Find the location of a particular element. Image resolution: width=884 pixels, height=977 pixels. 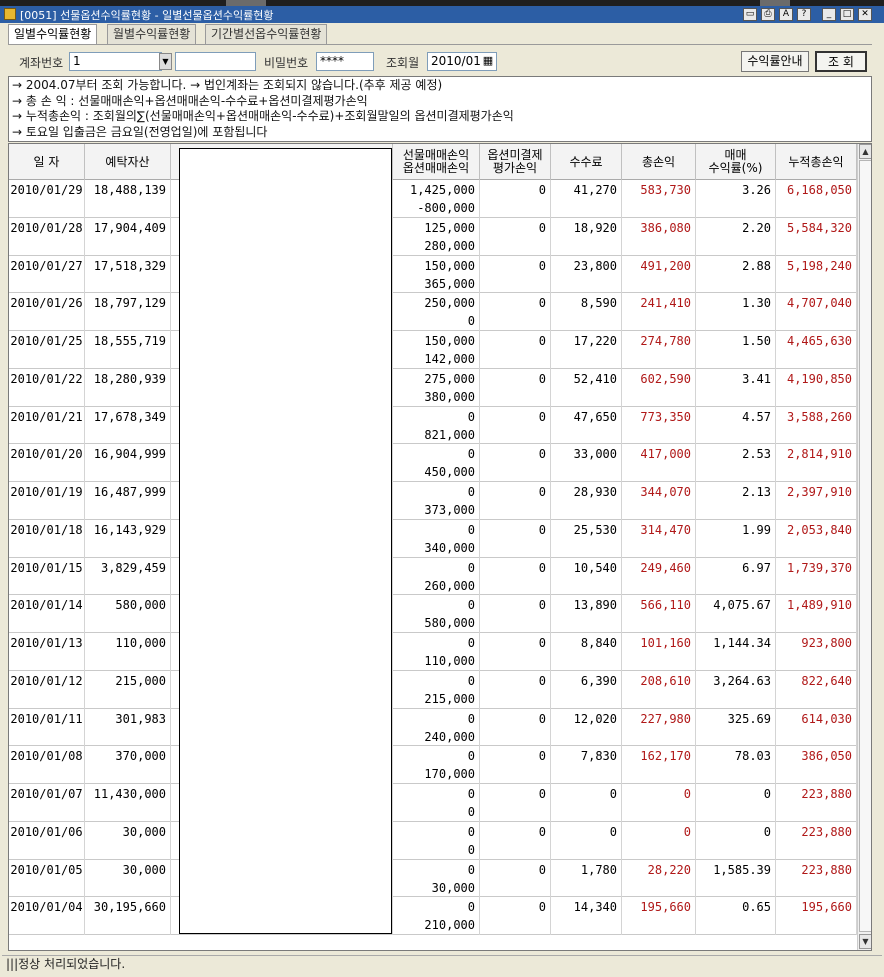

cell-cumulative: 3,588,260 is located at coordinates (816, 425).